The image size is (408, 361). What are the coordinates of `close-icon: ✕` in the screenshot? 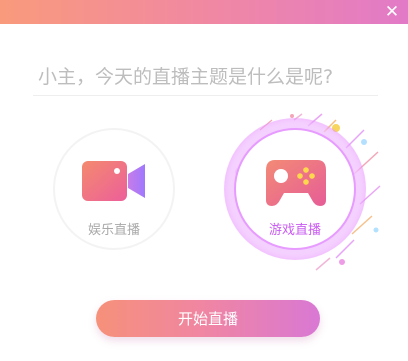 It's located at (392, 12).